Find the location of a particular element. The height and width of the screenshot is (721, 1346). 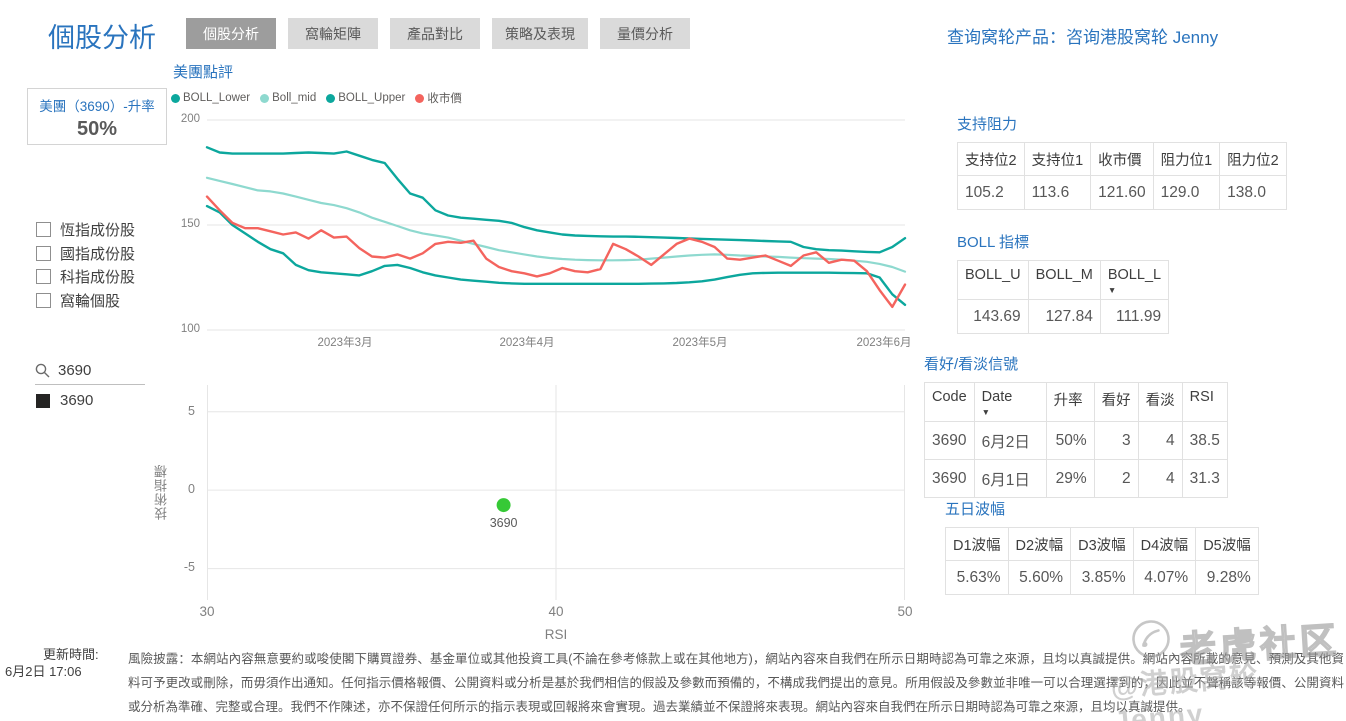

chart-legend-item-3: 收市價 is located at coordinates (438, 98).